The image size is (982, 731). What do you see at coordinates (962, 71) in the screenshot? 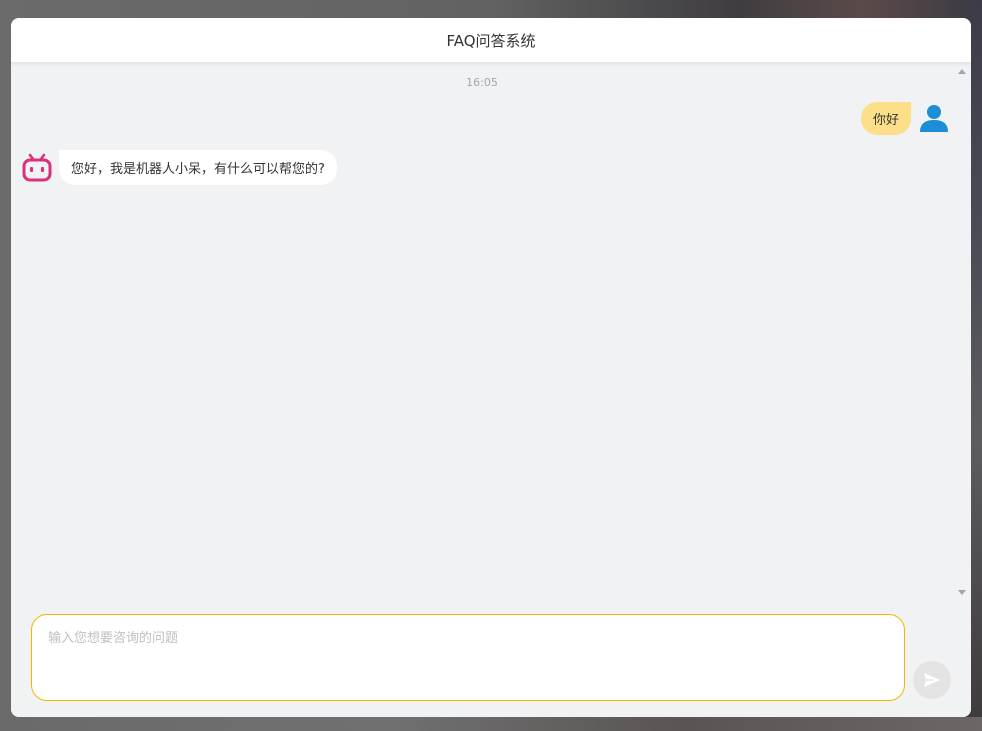
I see `scroll-up-icon` at bounding box center [962, 71].